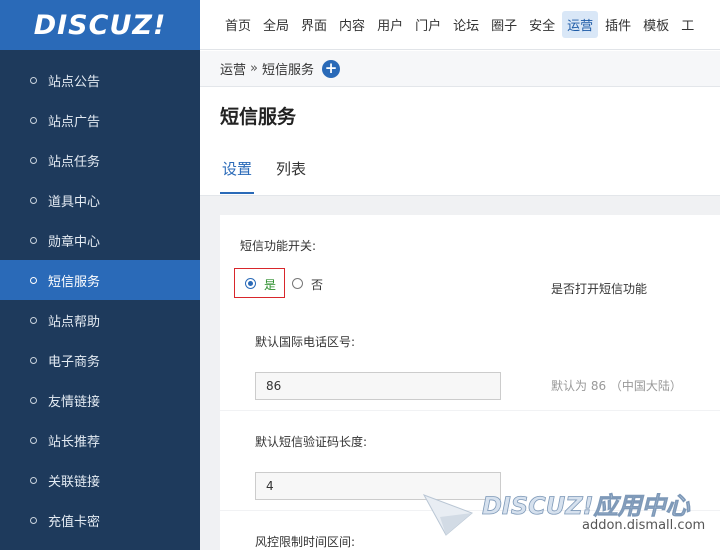 This screenshot has width=720, height=555. What do you see at coordinates (74, 402) in the screenshot?
I see `sidebar-item-label: 友情链接` at bounding box center [74, 402].